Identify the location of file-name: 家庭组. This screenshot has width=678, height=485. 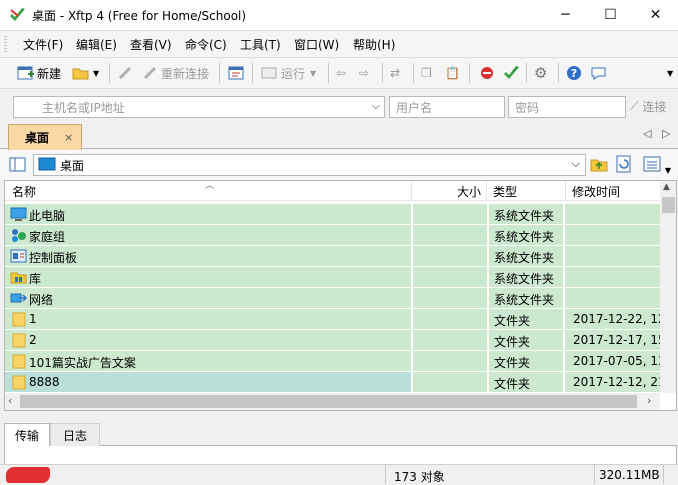
(47, 237).